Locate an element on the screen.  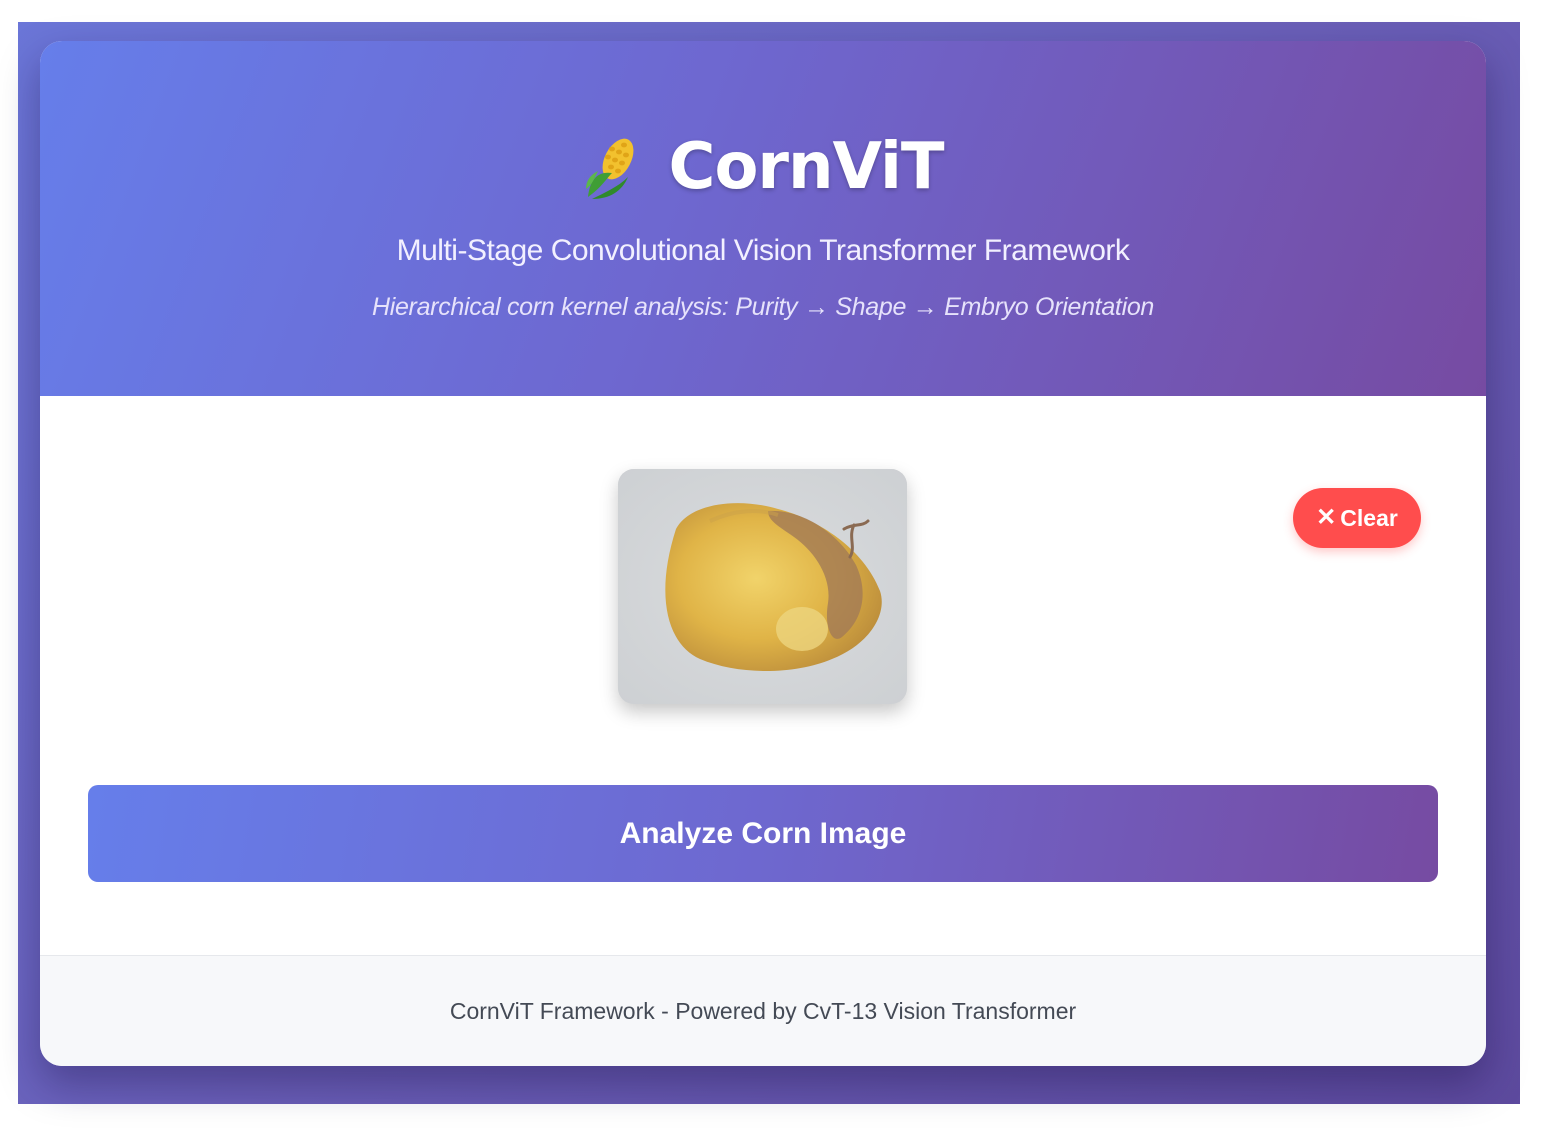
clear-button-label: Clear is located at coordinates (1369, 517).